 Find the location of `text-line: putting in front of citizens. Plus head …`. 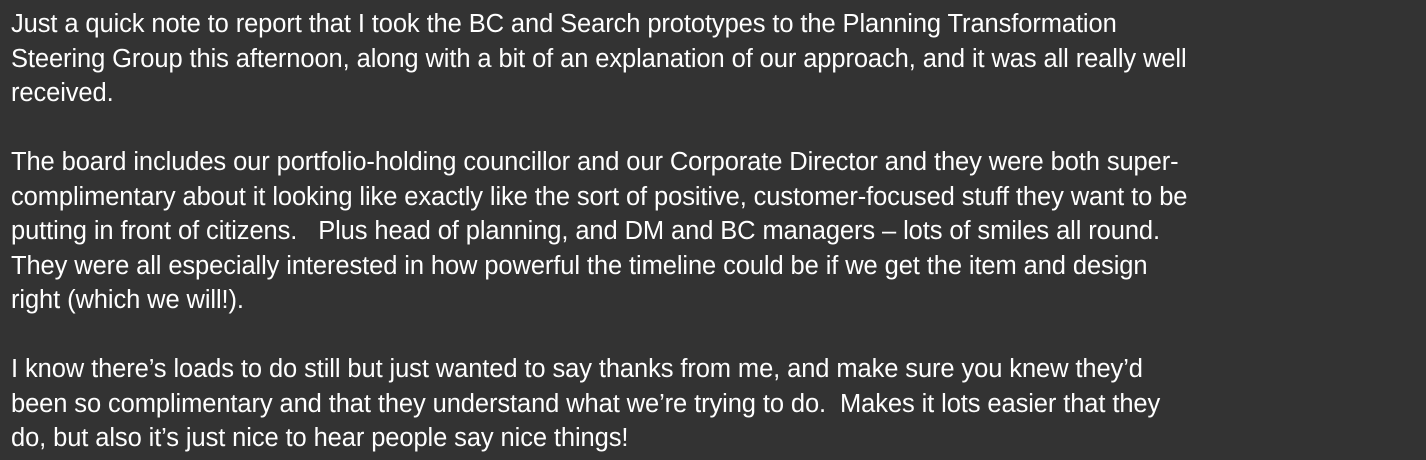

text-line: putting in front of citizens. Plus head … is located at coordinates (585, 231).